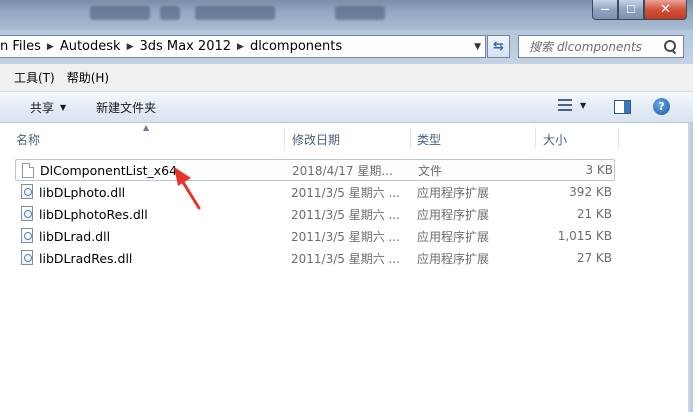 The width and height of the screenshot is (693, 412). I want to click on file-type: 文件, so click(430, 170).